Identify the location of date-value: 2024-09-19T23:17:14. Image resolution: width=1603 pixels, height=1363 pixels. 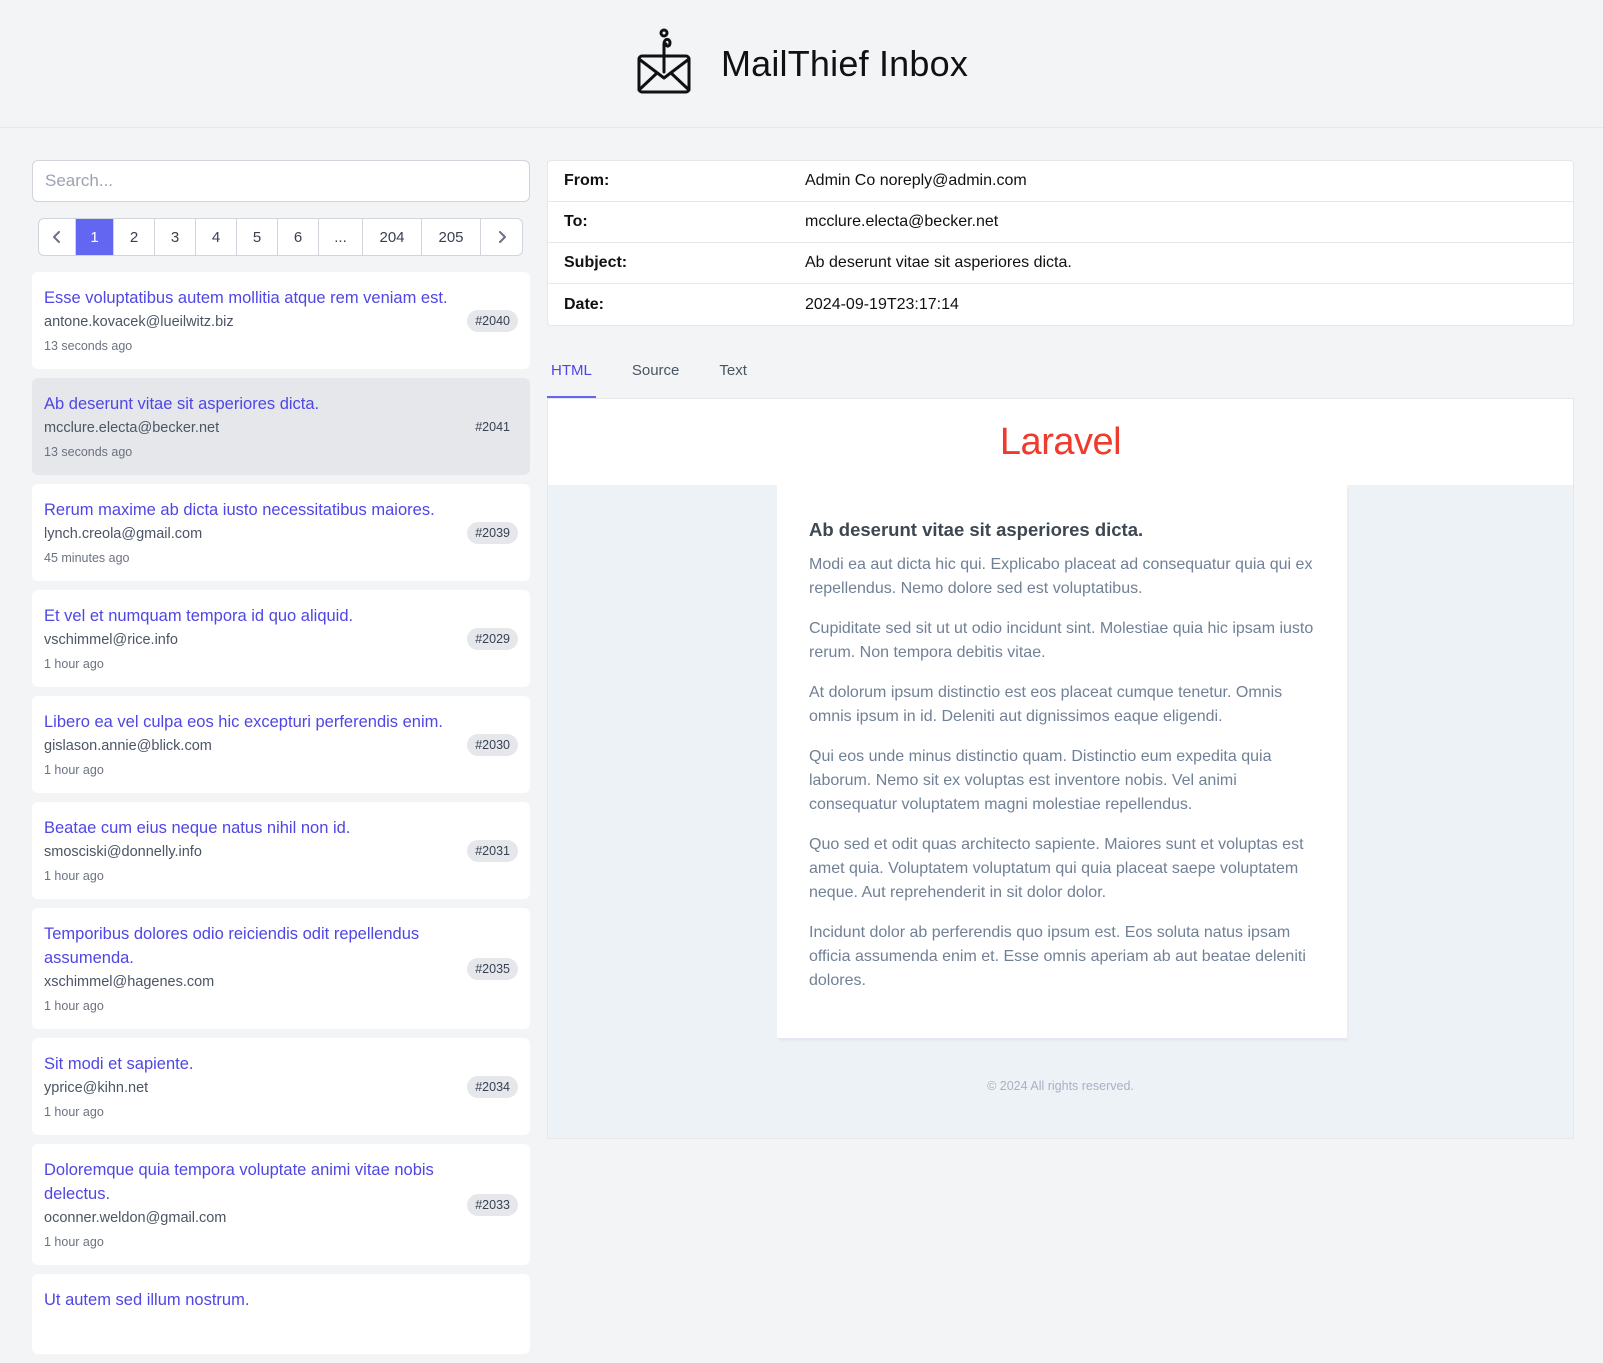
(882, 304).